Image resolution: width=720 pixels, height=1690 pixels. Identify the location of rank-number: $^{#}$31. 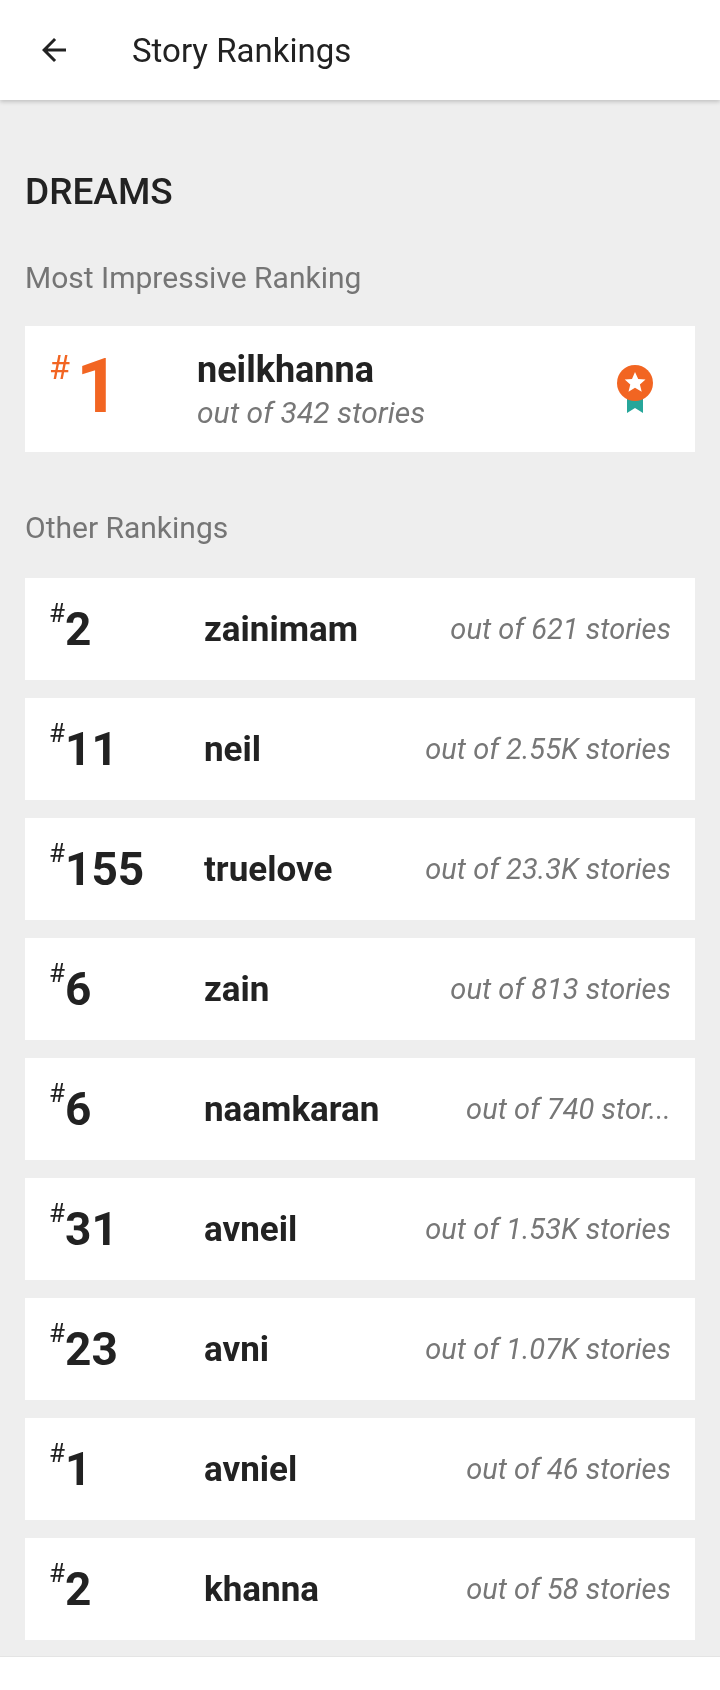
(84, 1229).